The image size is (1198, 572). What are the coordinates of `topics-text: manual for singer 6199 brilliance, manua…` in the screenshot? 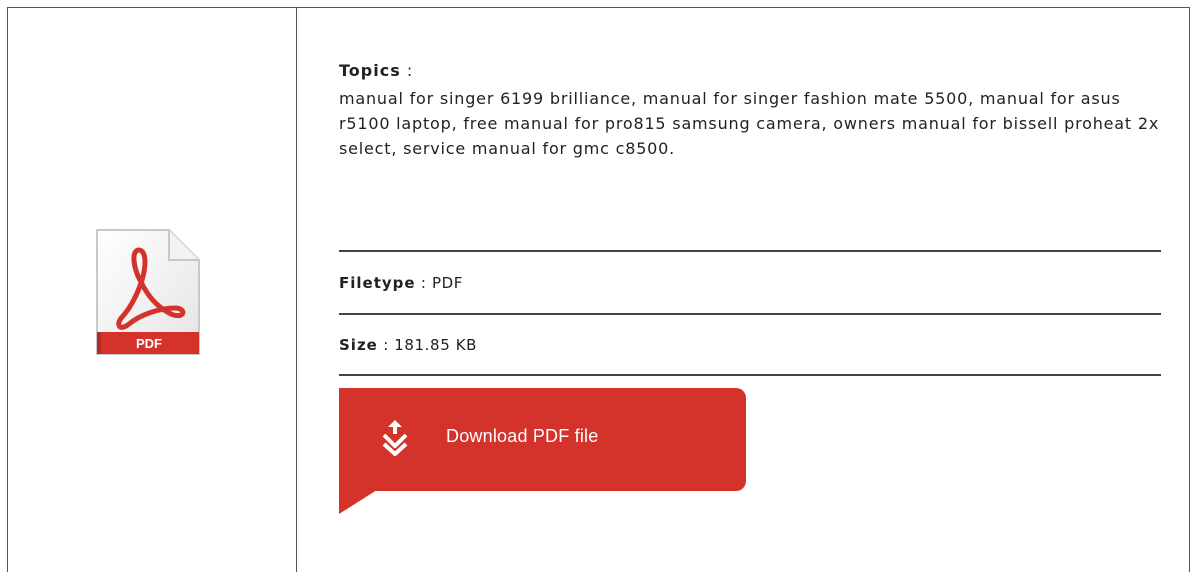 It's located at (749, 123).